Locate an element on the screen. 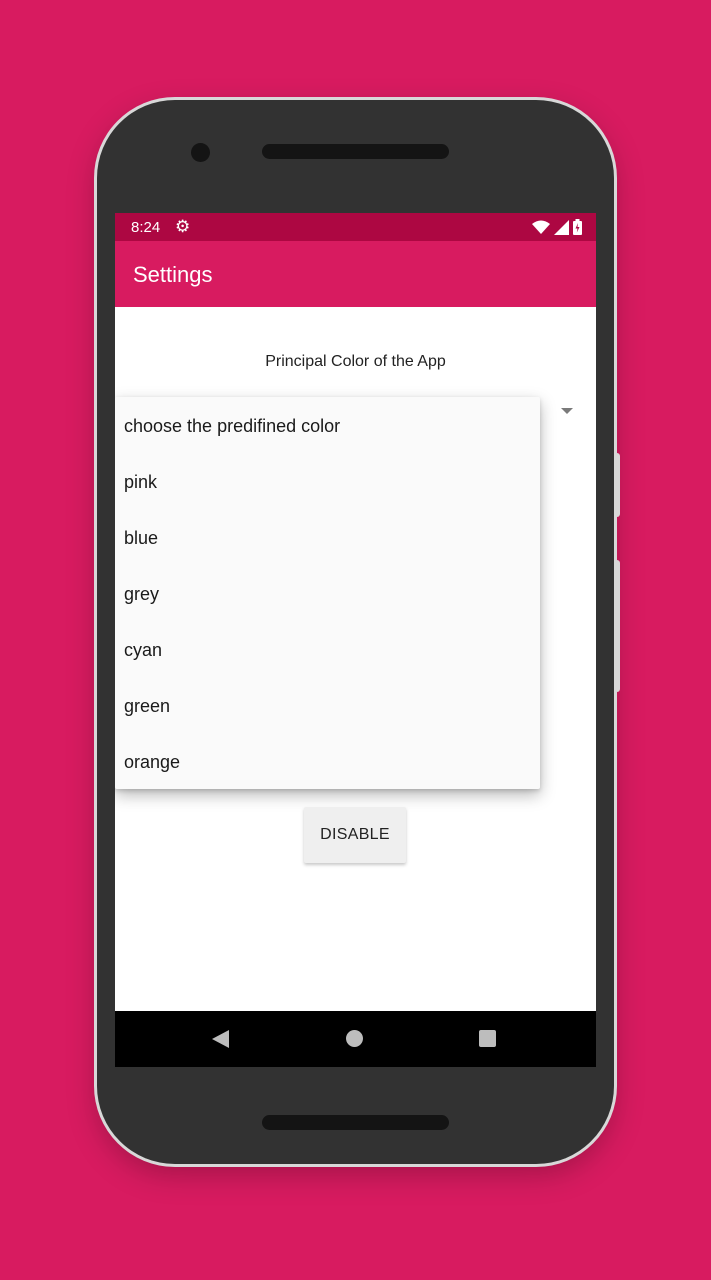 This screenshot has width=711, height=1280. nav-bar is located at coordinates (355, 1039).